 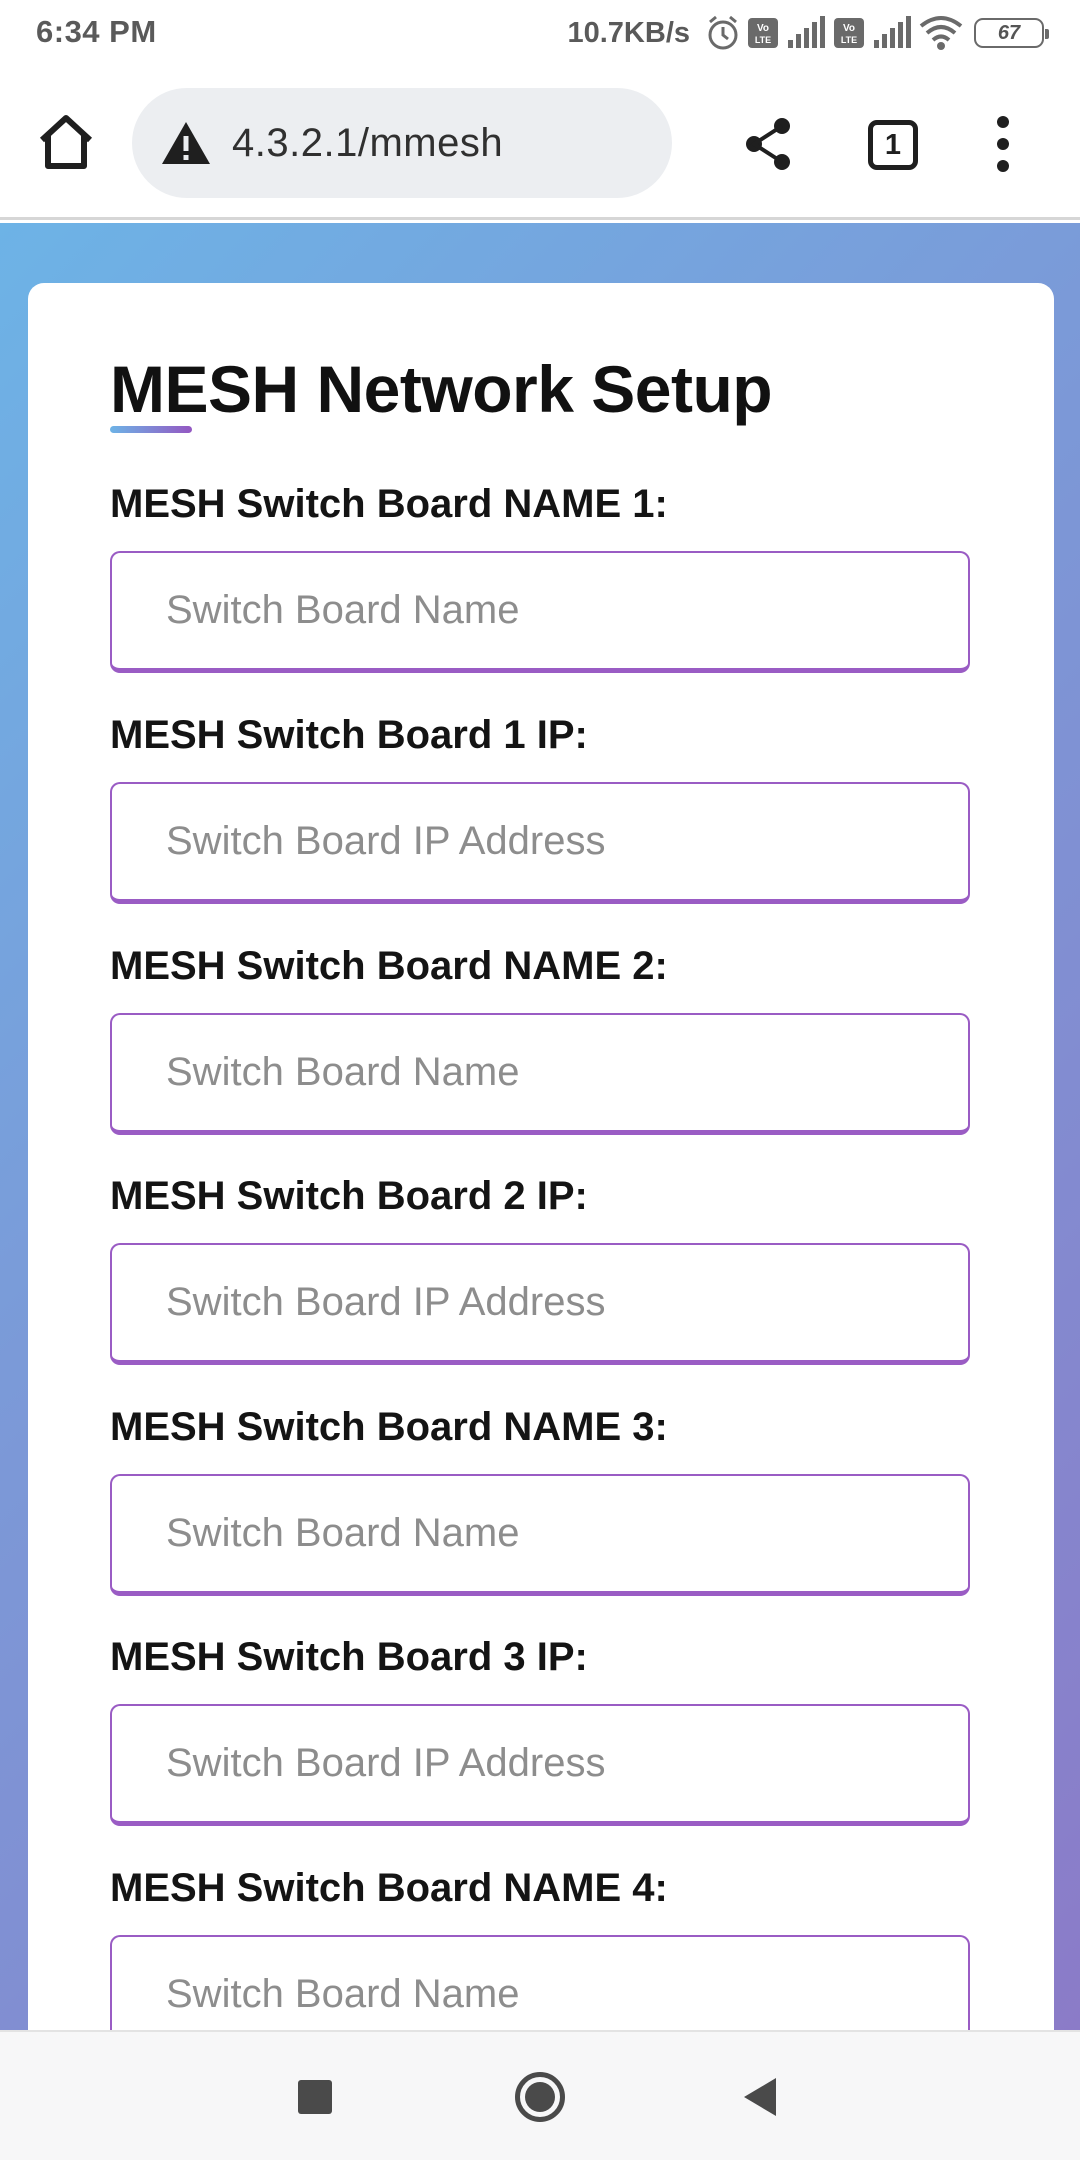 What do you see at coordinates (1003, 144) in the screenshot?
I see `more-vert-icon` at bounding box center [1003, 144].